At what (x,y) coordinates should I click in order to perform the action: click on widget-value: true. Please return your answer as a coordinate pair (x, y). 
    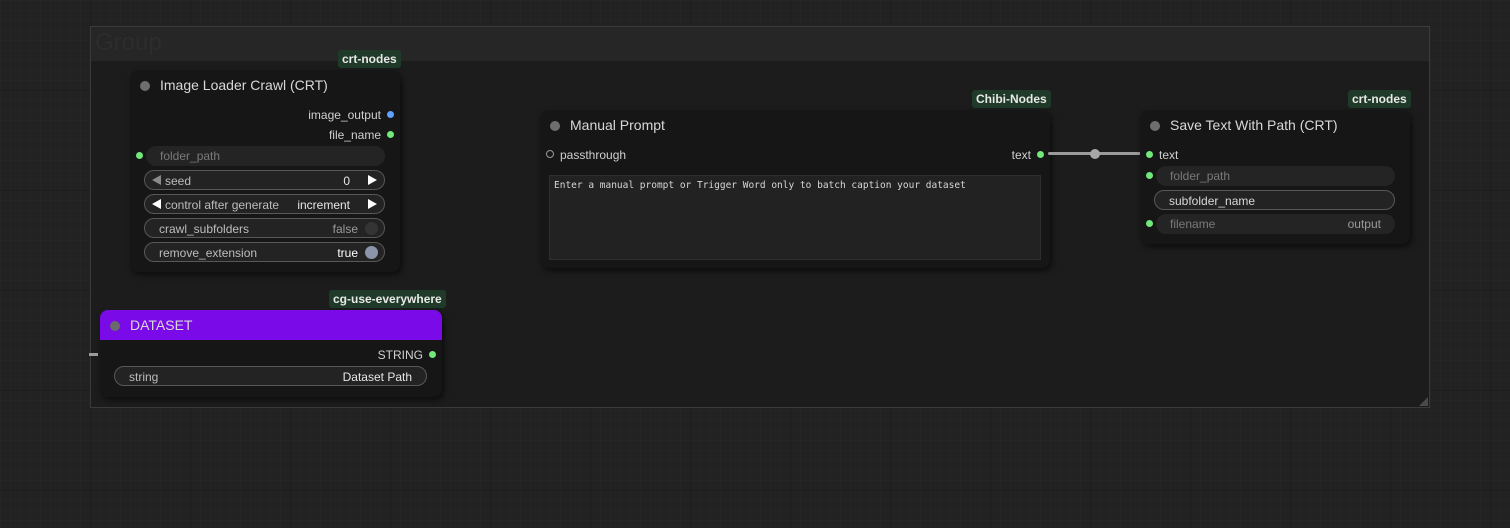
    Looking at the image, I should click on (347, 253).